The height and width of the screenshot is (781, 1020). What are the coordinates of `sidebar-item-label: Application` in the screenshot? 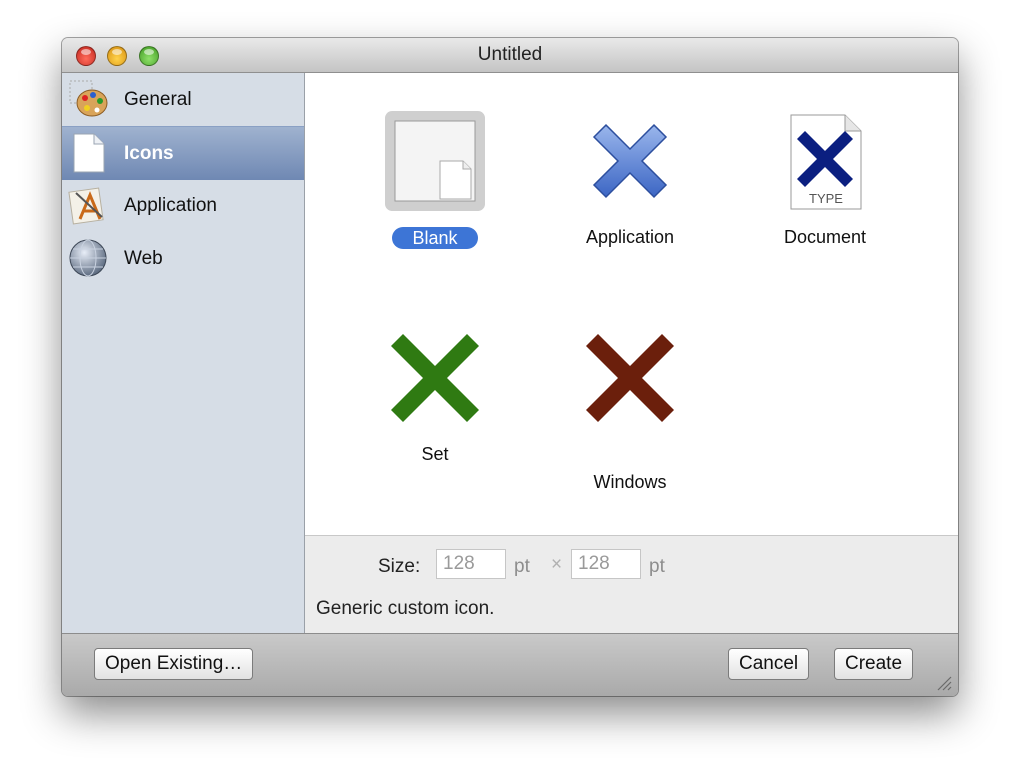 It's located at (170, 205).